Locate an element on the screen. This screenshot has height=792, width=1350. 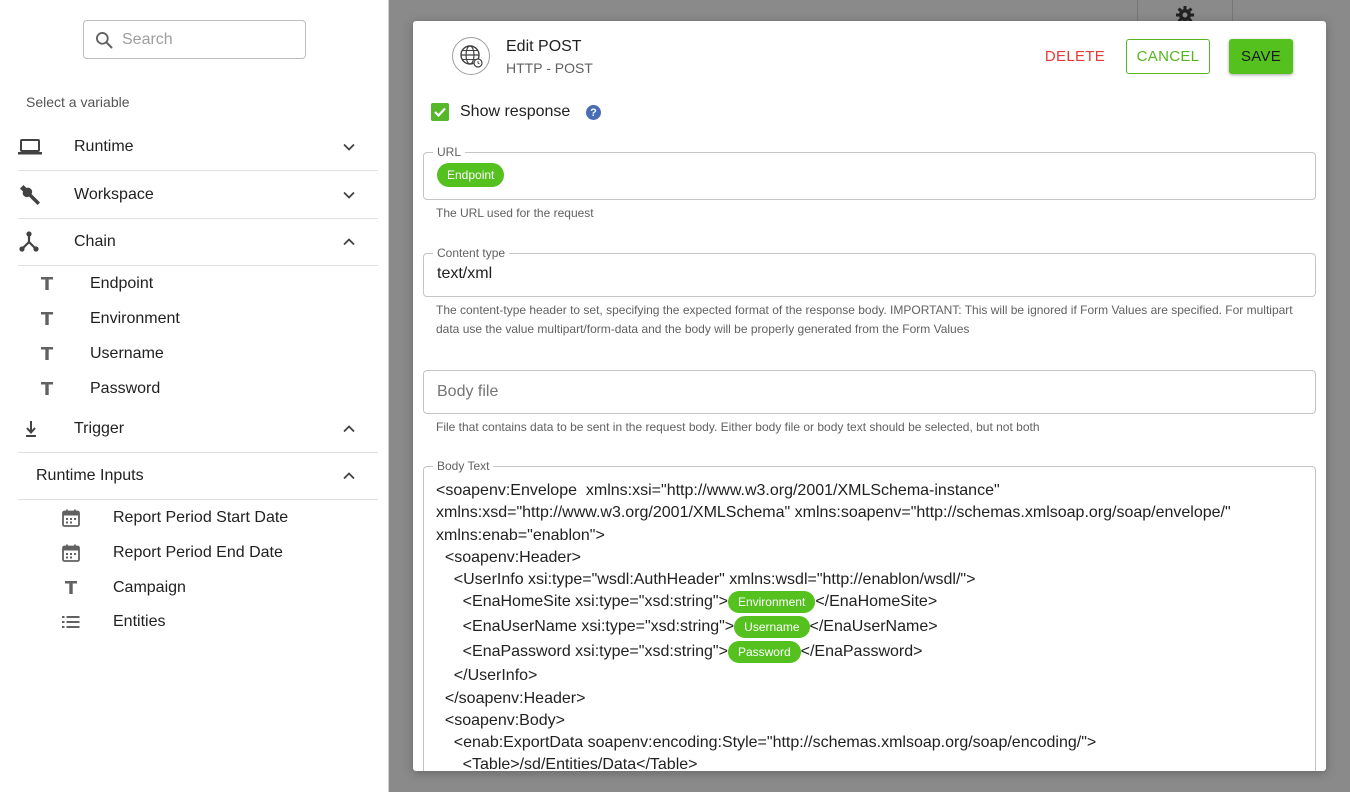
variable-campaign: T Campaign is located at coordinates (122, 588).